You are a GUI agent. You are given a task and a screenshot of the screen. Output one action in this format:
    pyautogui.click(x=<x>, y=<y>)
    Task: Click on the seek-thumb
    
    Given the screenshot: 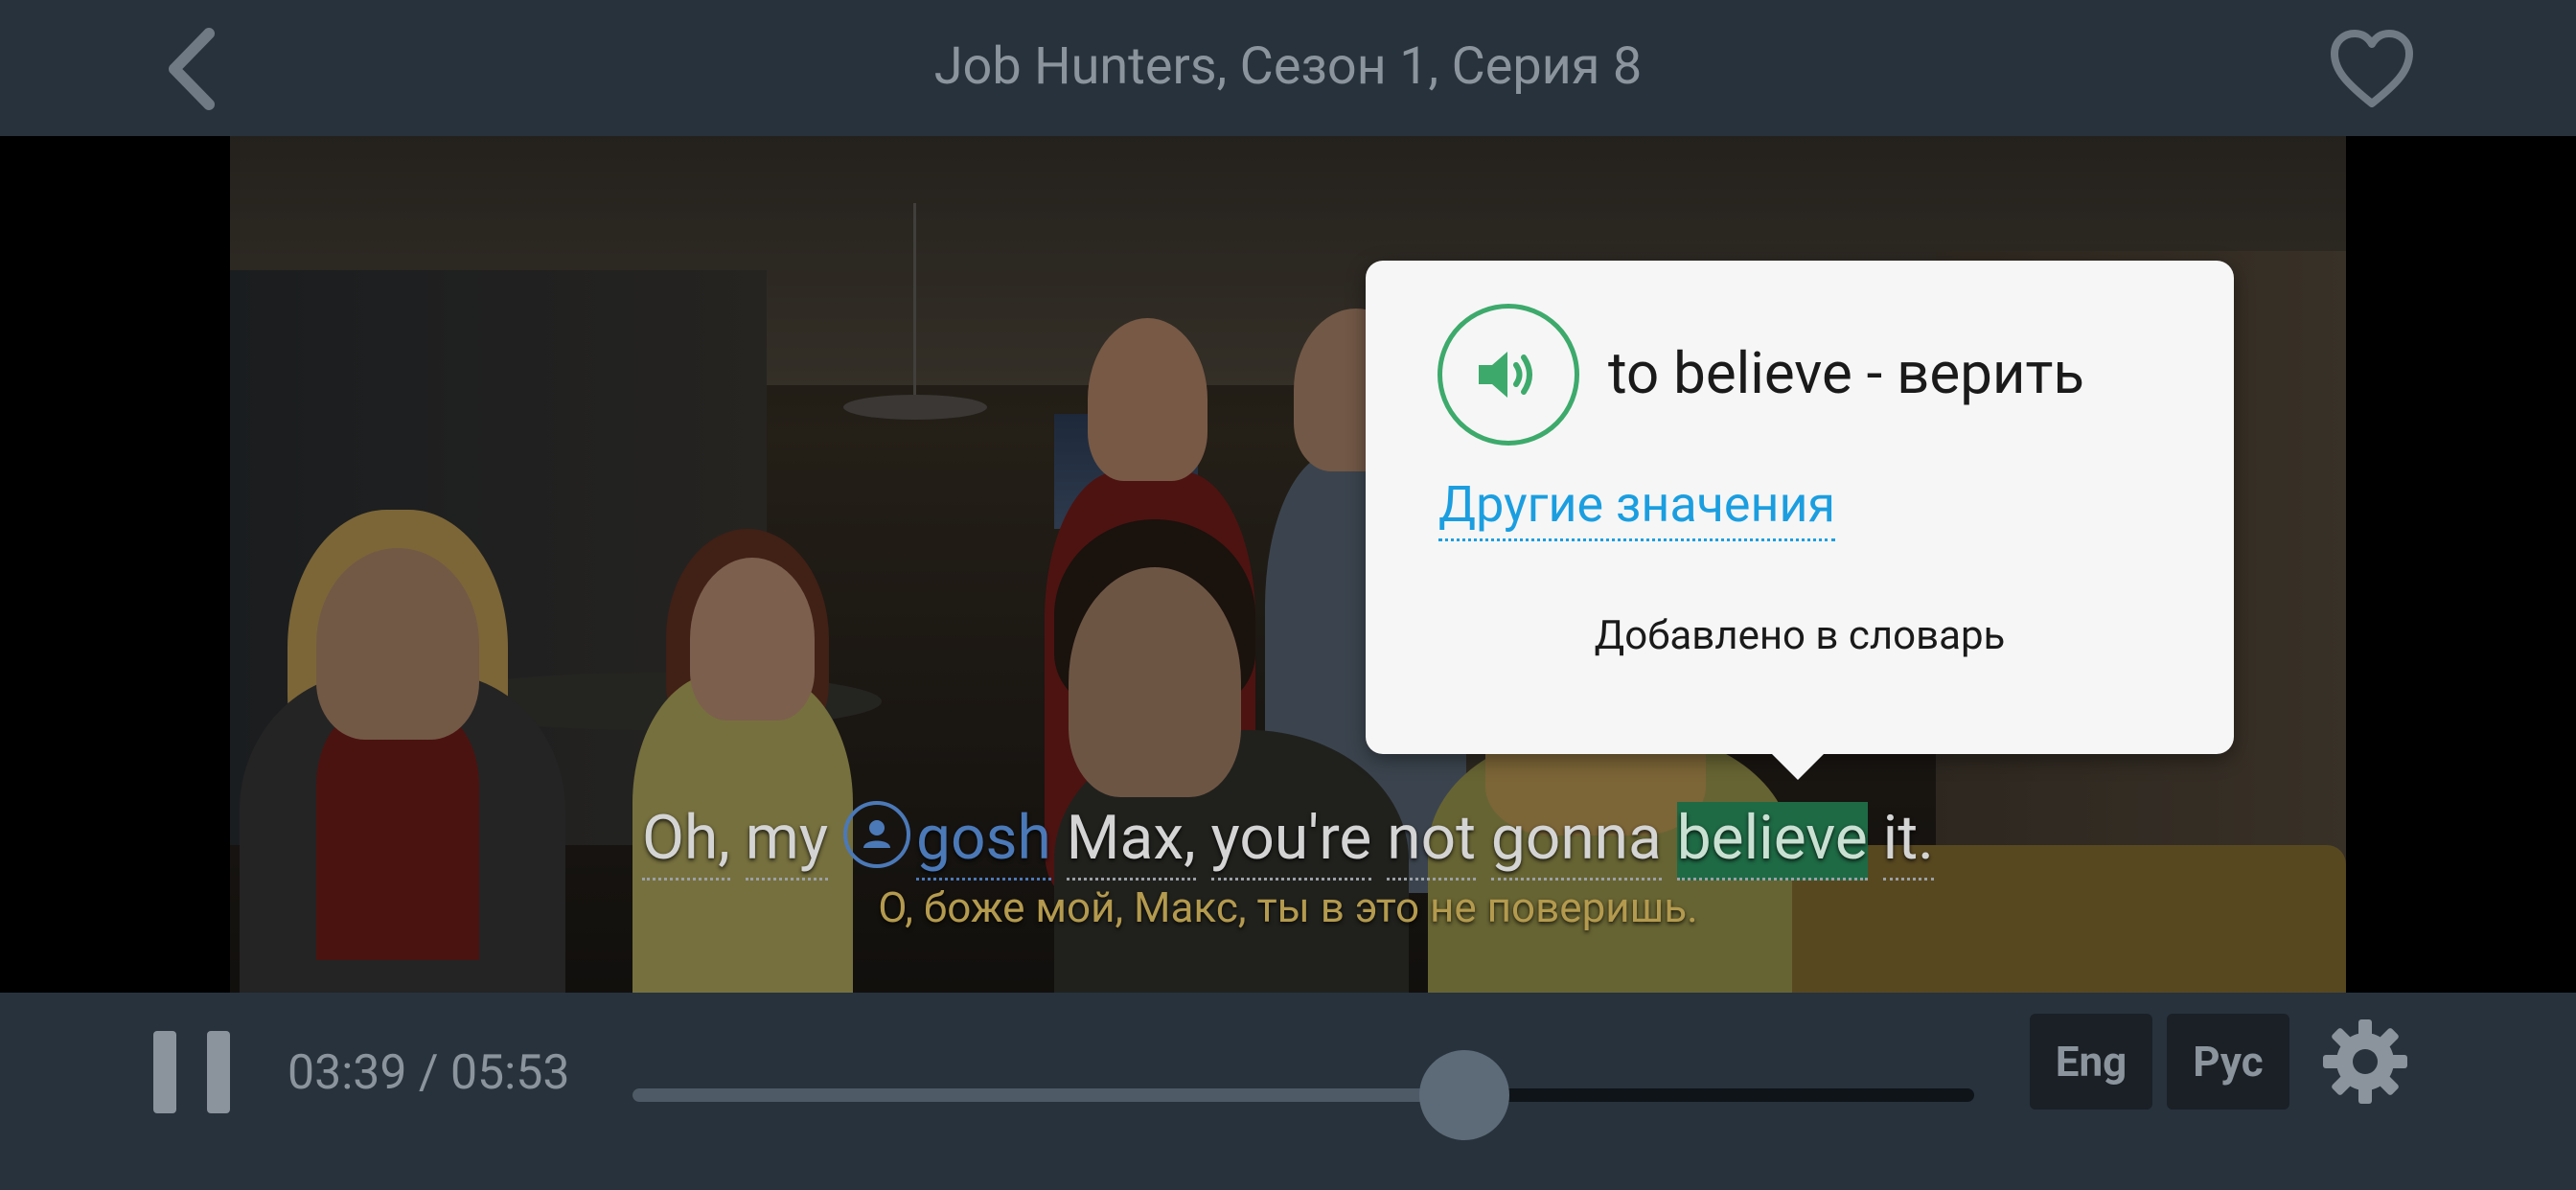 What is the action you would take?
    pyautogui.click(x=1464, y=1095)
    